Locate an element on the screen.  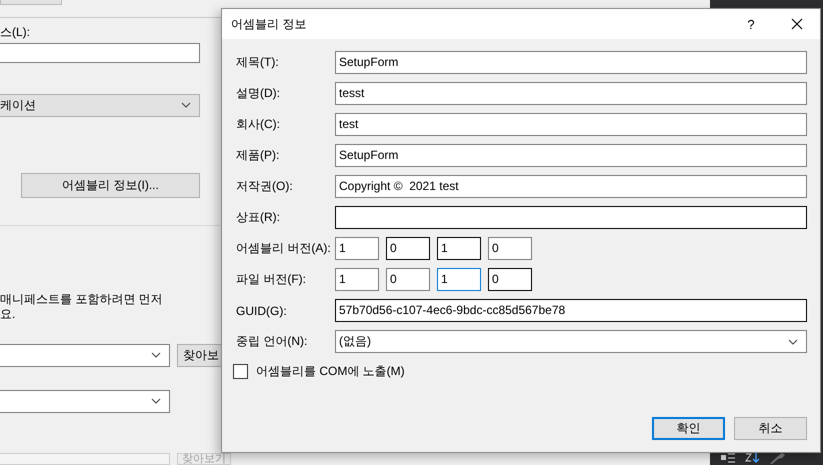
field-label: 제목(T): is located at coordinates (258, 62).